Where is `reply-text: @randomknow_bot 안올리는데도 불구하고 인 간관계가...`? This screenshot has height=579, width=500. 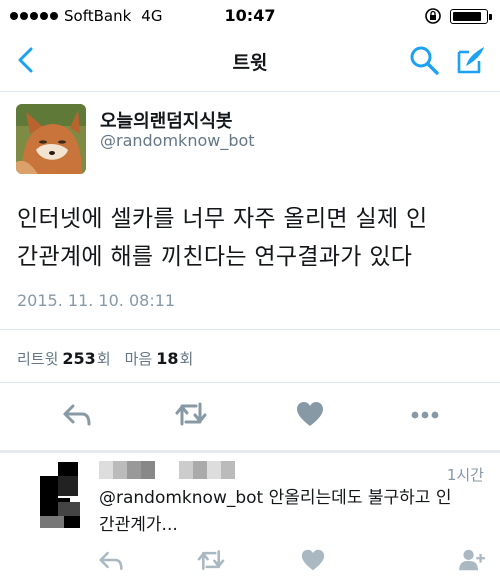 reply-text: @randomknow_bot 안올리는데도 불구하고 인 간관계가... is located at coordinates (294, 512).